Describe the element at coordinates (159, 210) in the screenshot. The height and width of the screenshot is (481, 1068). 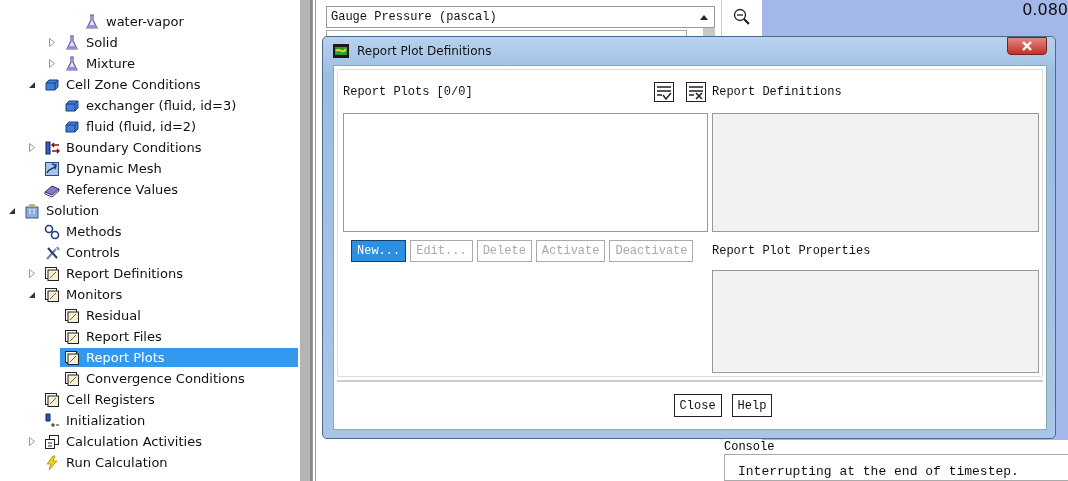
I see `tree-item: Solution` at that location.